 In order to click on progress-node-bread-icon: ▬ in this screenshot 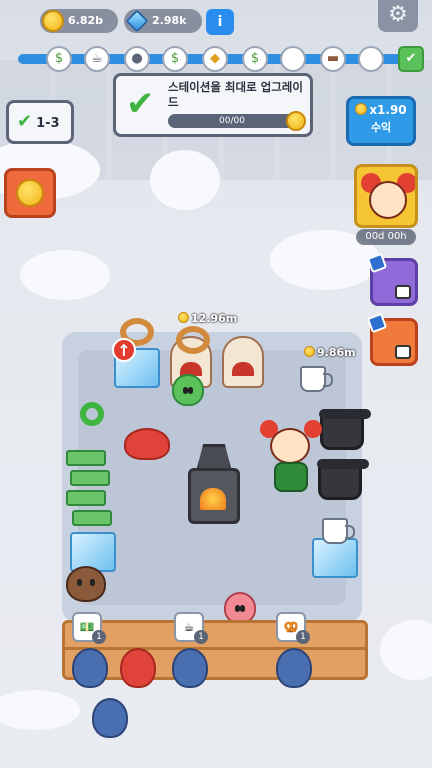, I will do `click(333, 59)`.